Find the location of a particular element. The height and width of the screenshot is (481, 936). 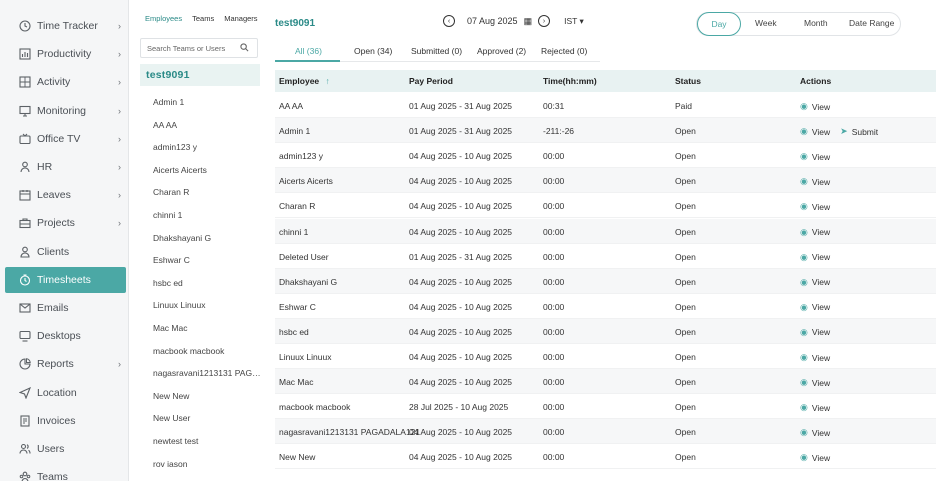

member-item: Admin 1 is located at coordinates (207, 102).